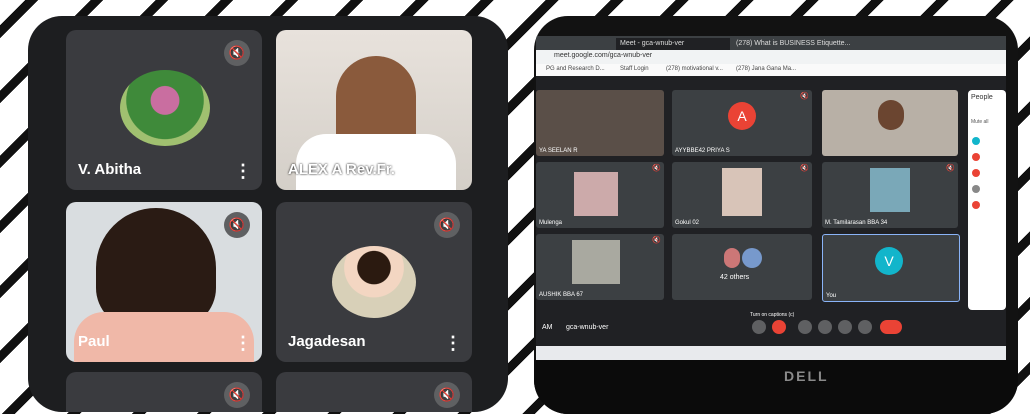 This screenshot has height=414, width=1030. What do you see at coordinates (889, 261) in the screenshot?
I see `participant-initial-avatar: V` at bounding box center [889, 261].